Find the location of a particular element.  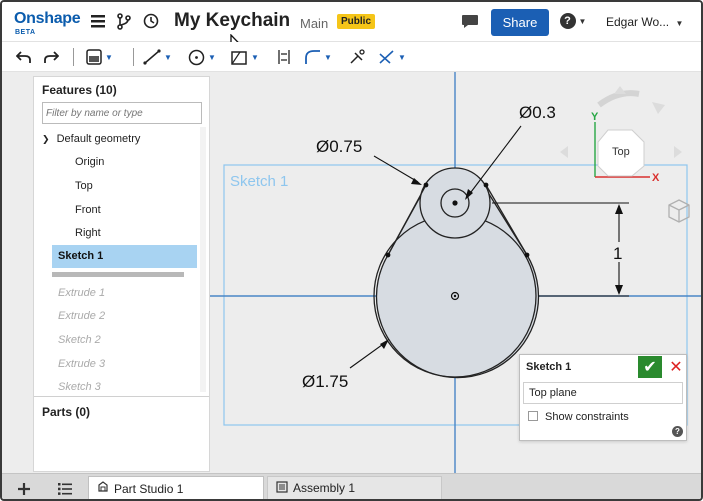

dimension-medium-diameter: Ø0.75 is located at coordinates (339, 146).